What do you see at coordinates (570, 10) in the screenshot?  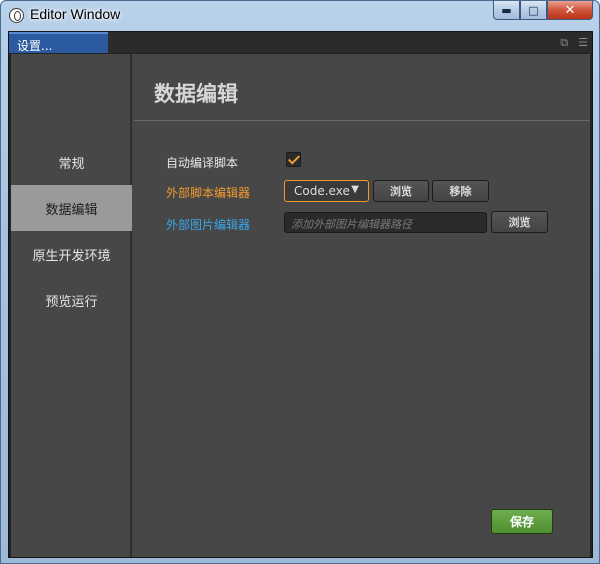 I see `close-button: ✕` at bounding box center [570, 10].